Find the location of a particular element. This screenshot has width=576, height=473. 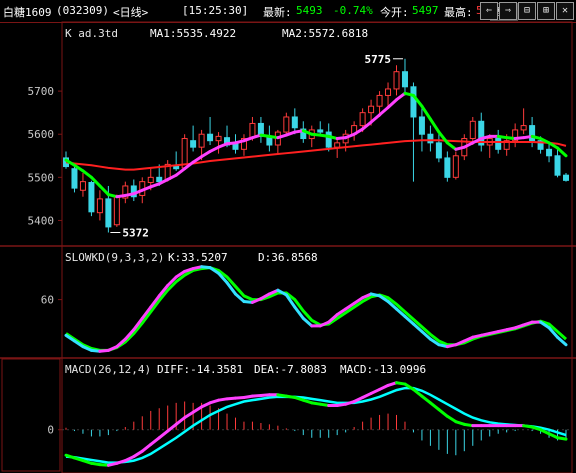

ma2-label: MA2:5572.6818 is located at coordinates (325, 33).